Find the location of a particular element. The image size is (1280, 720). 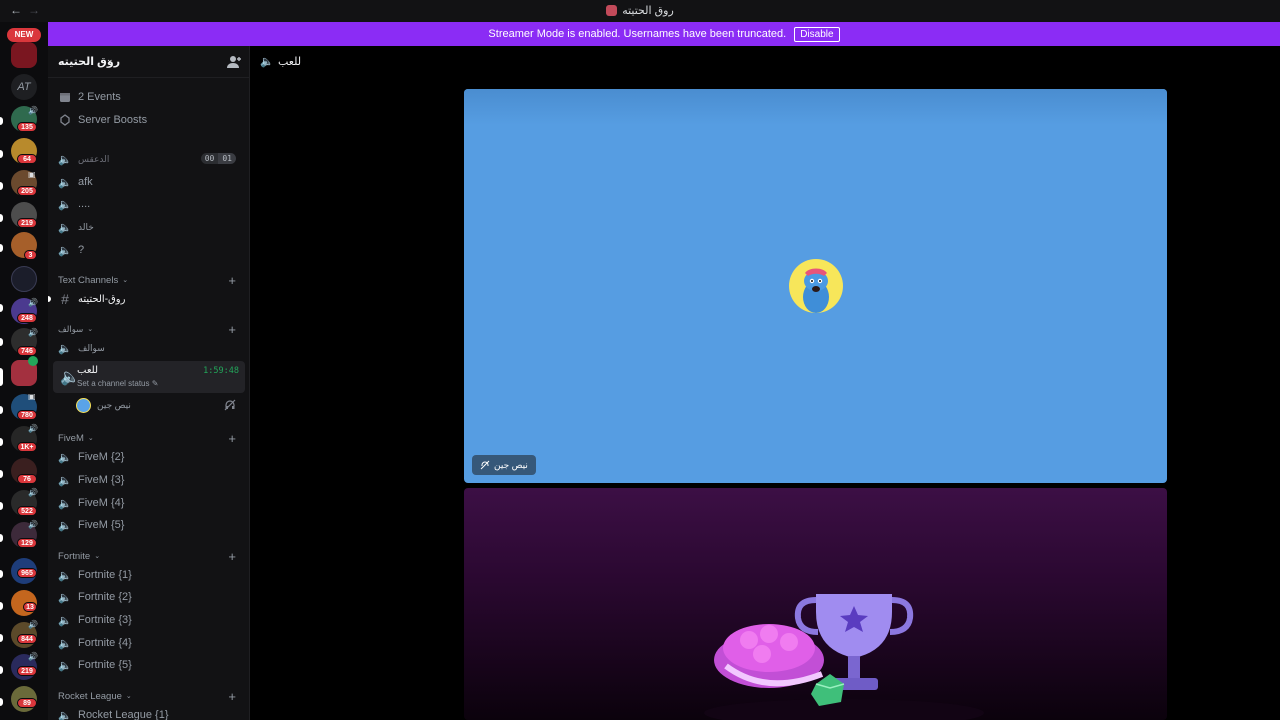

window-title: روق الحتيته is located at coordinates (640, 10).